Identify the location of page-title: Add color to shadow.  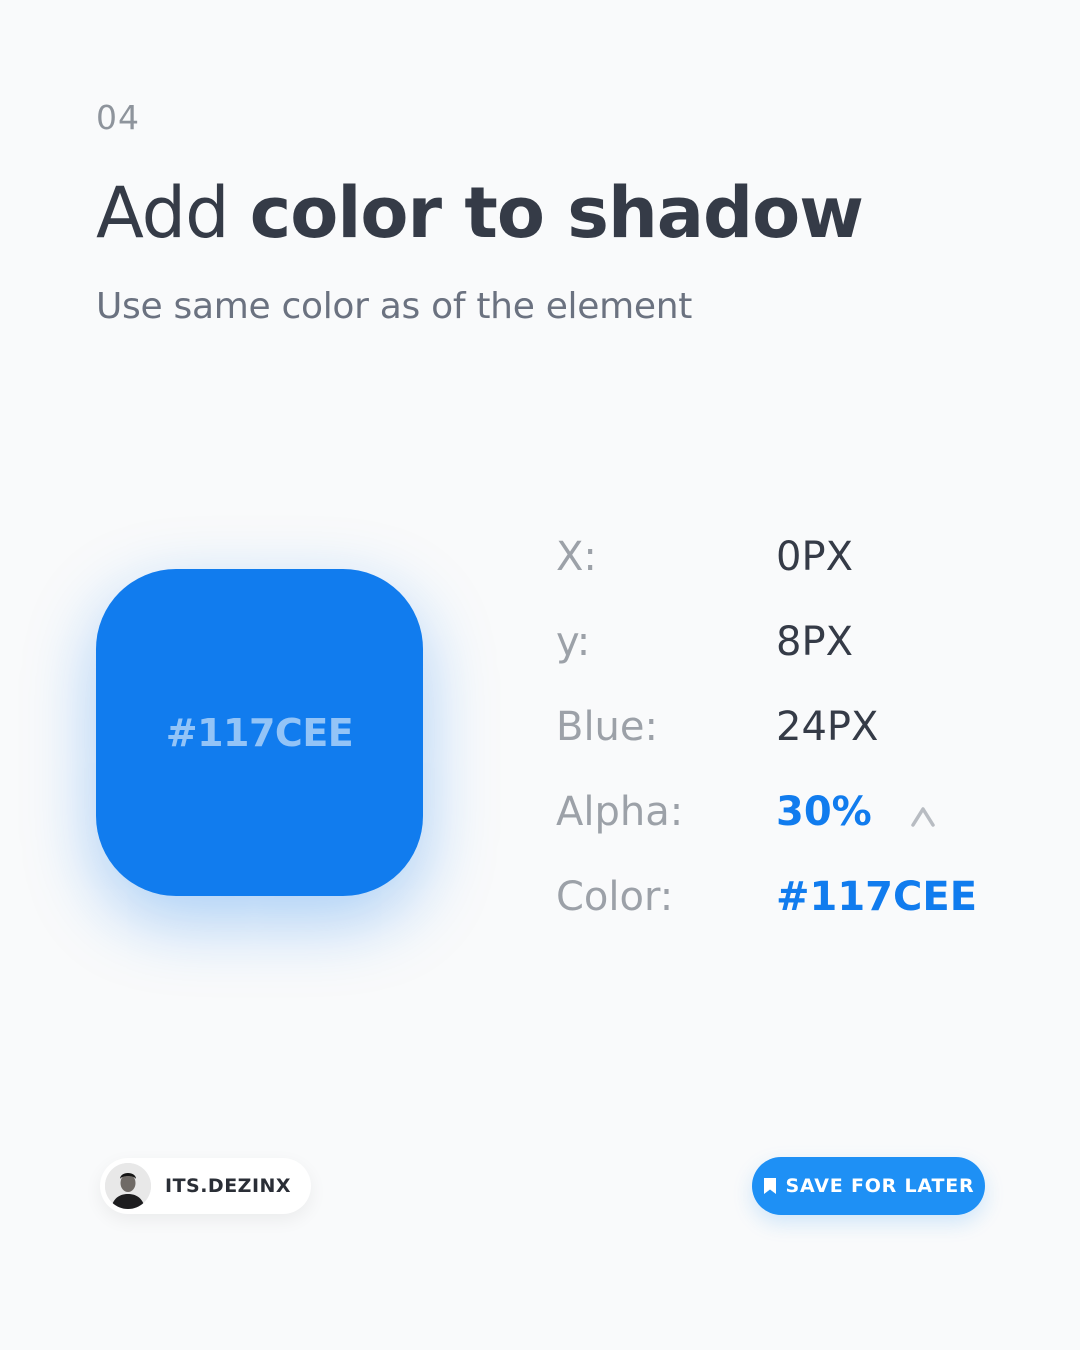
(480, 213).